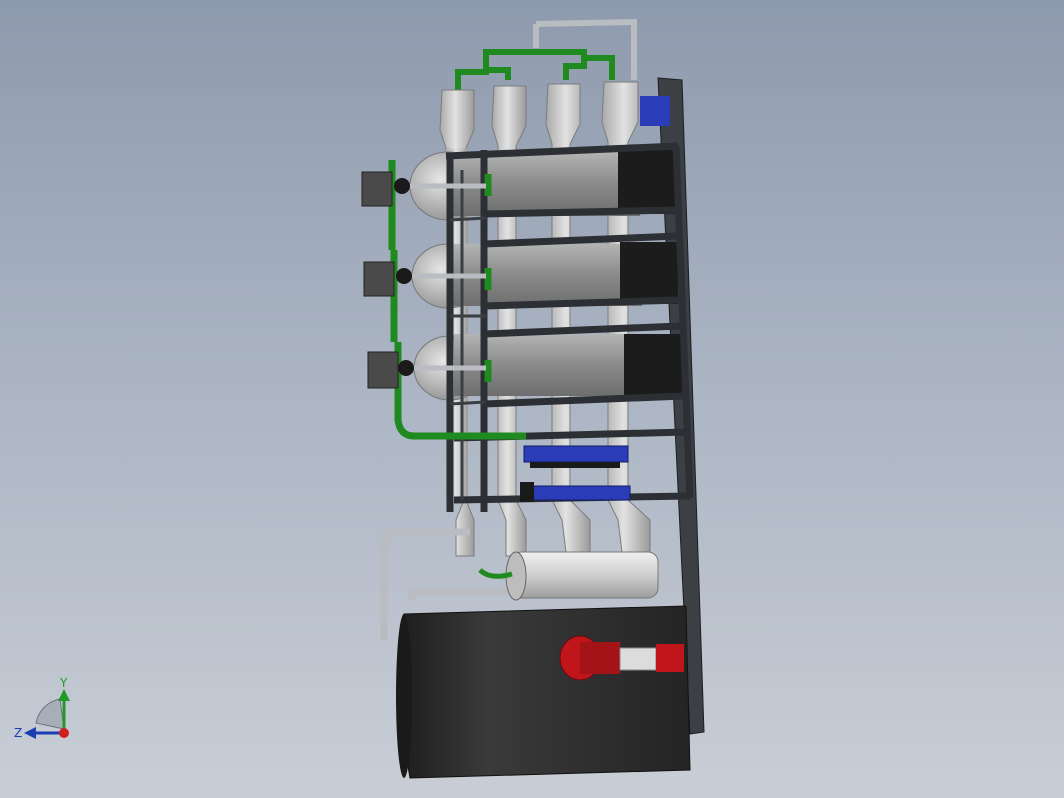 This screenshot has width=1064, height=798. I want to click on z-axis-label: Z, so click(18, 733).